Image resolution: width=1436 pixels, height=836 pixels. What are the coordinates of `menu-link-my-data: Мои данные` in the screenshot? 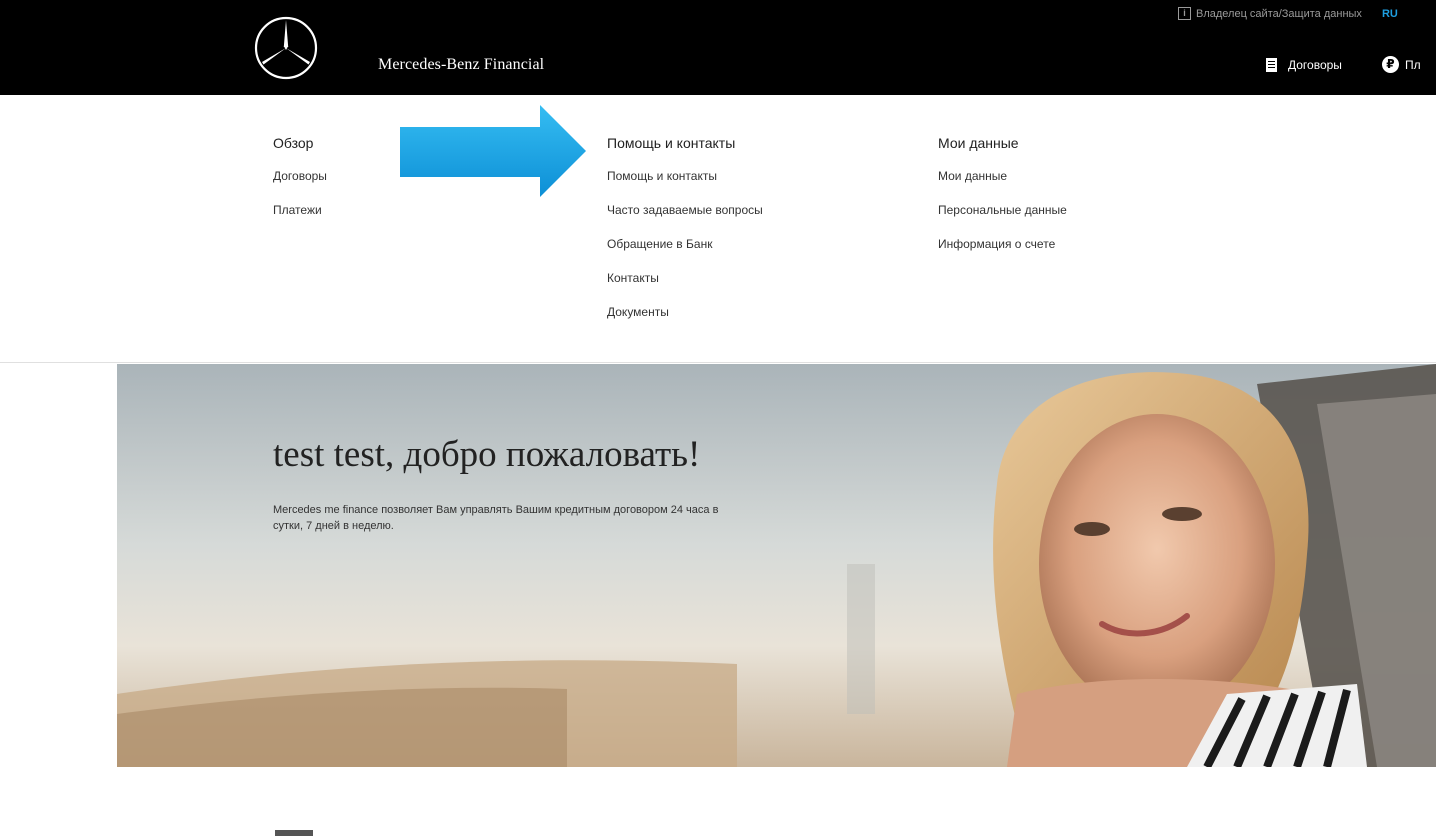 It's located at (1002, 177).